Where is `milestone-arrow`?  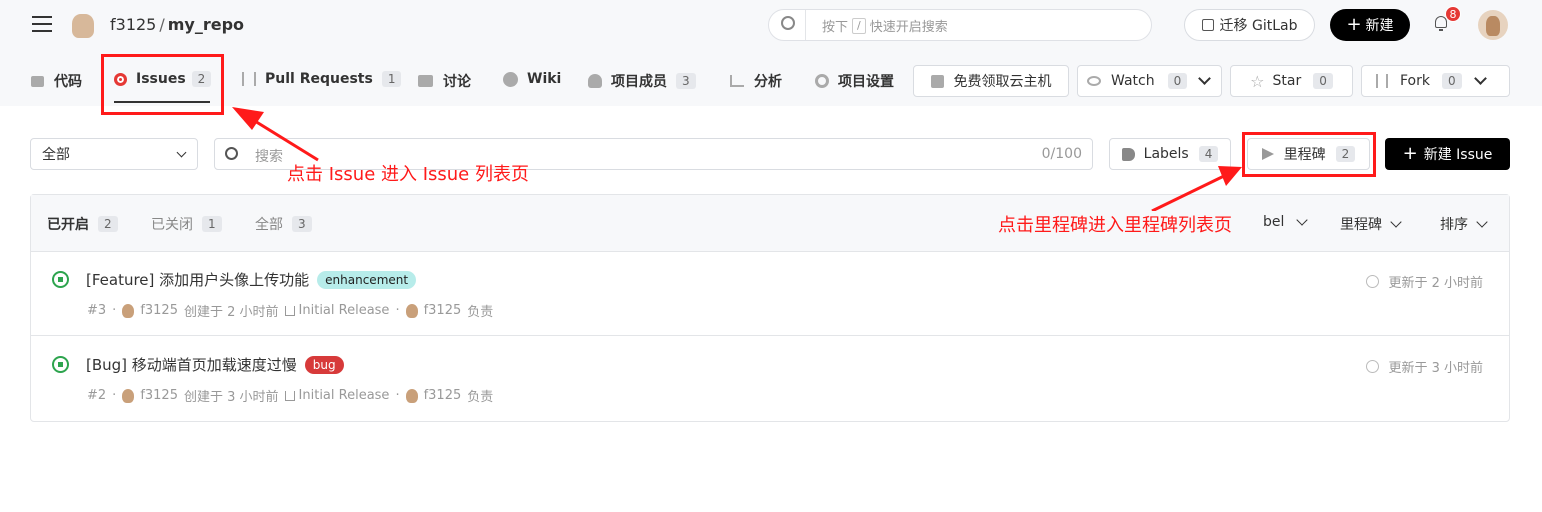
milestone-arrow is located at coordinates (1196, 189).